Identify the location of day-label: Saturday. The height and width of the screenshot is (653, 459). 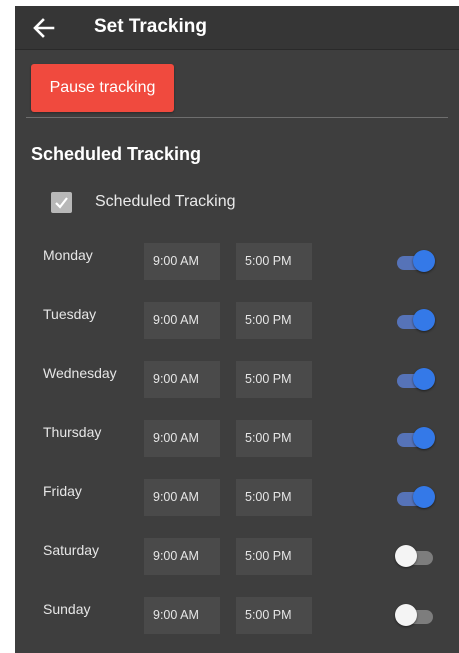
(71, 550).